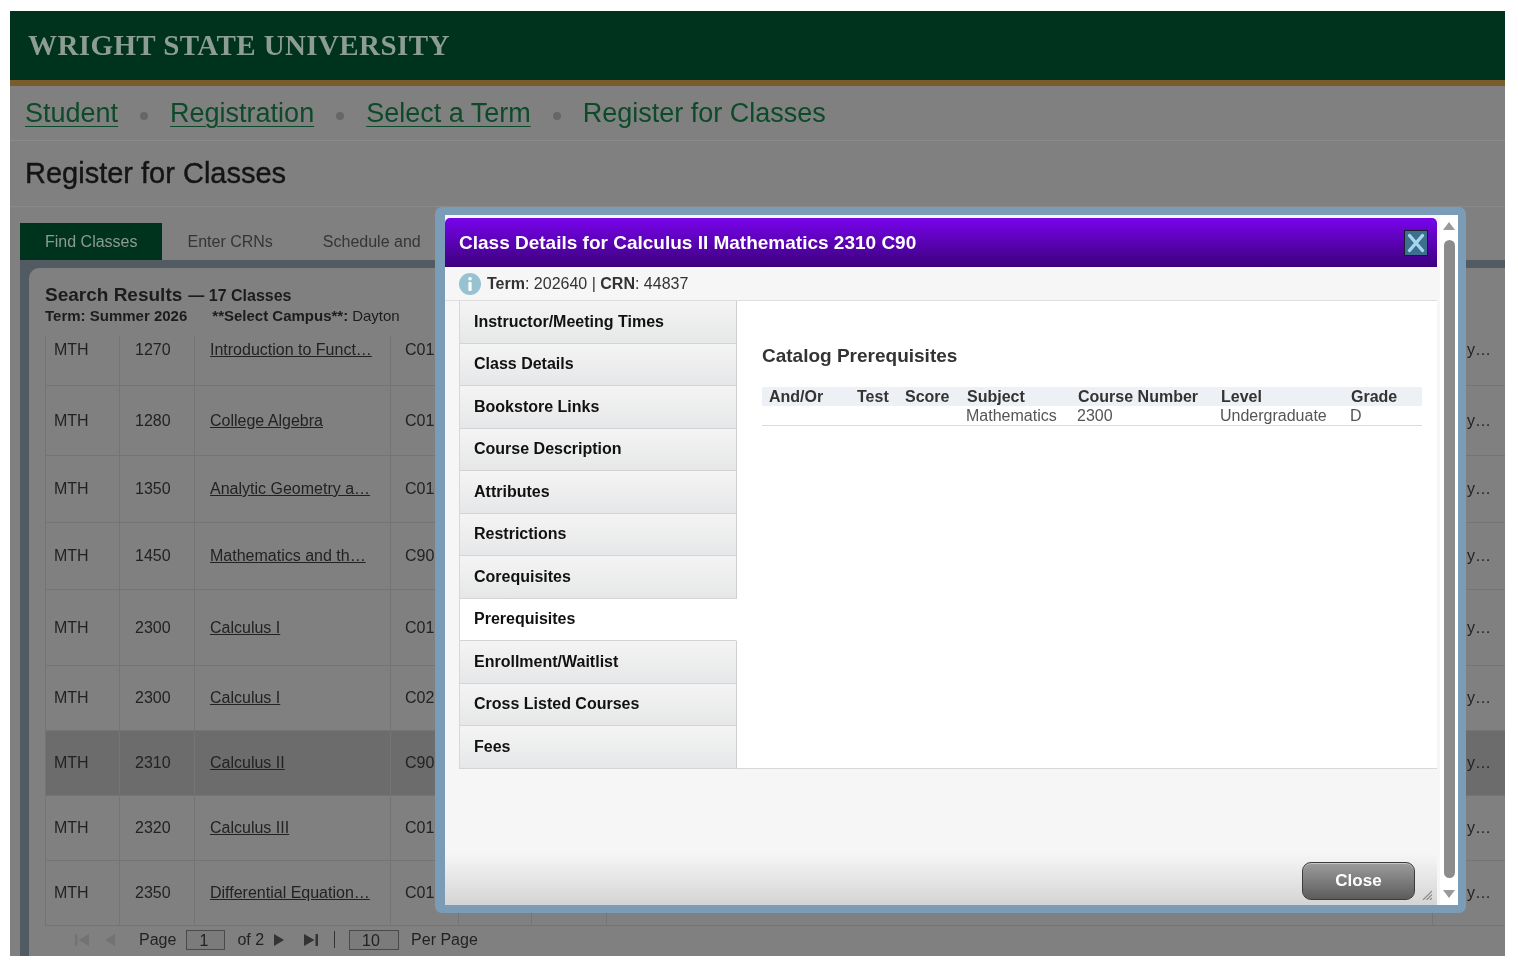  I want to click on dialog-nav-item: Bookstore Links, so click(598, 407).